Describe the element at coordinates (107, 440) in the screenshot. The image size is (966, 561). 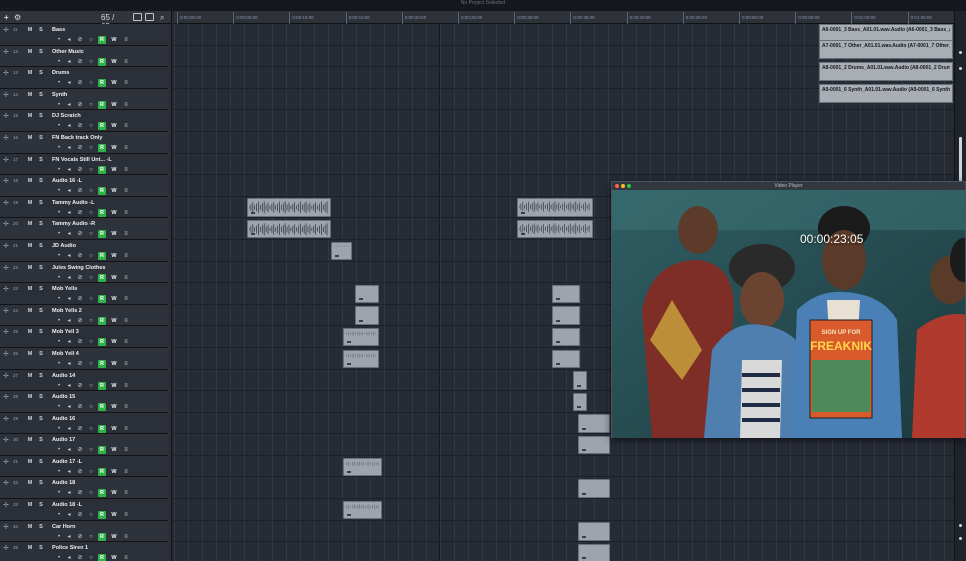
I see `track-name: Audio 17` at that location.